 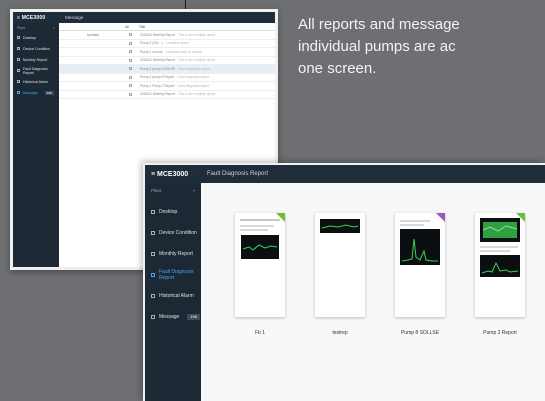 What do you see at coordinates (440, 217) in the screenshot?
I see `report-tag-purple` at bounding box center [440, 217].